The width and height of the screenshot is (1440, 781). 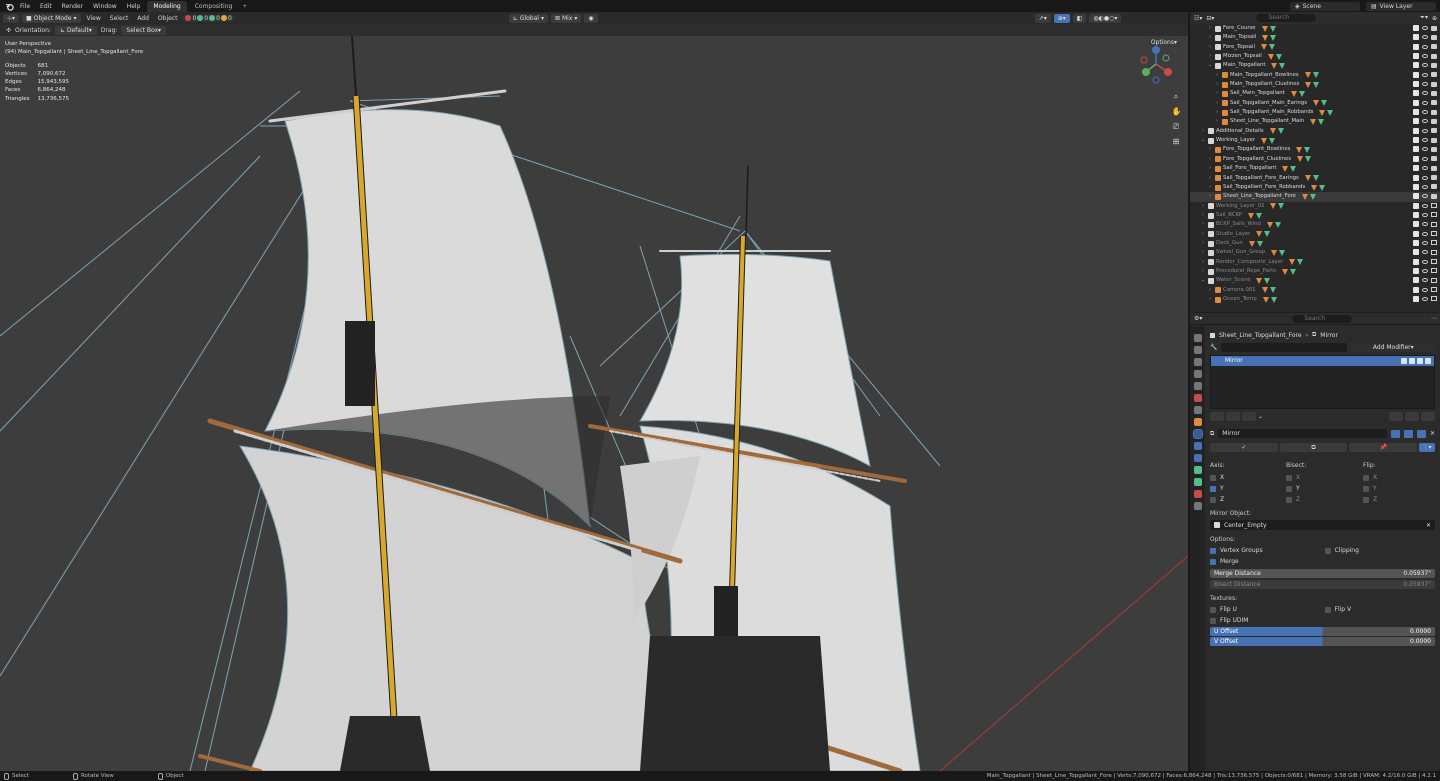 I want to click on apply-icon, so click(x=1233, y=416).